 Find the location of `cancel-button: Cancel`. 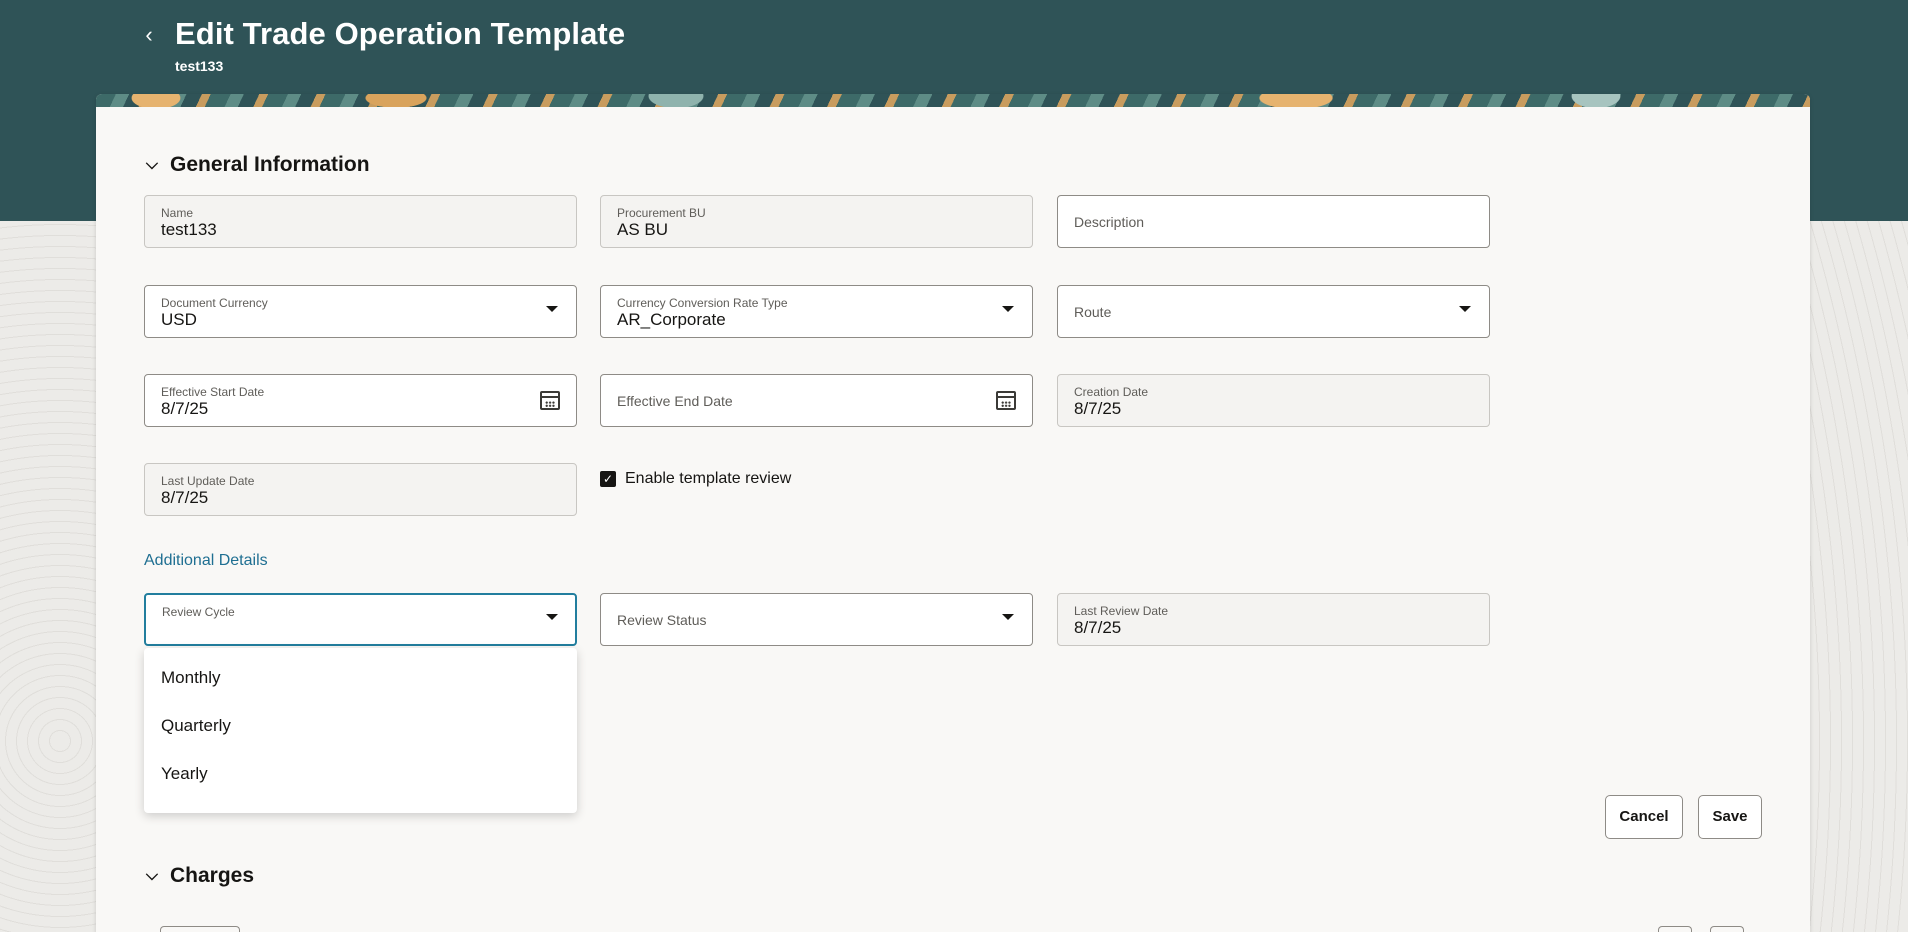

cancel-button: Cancel is located at coordinates (1644, 817).